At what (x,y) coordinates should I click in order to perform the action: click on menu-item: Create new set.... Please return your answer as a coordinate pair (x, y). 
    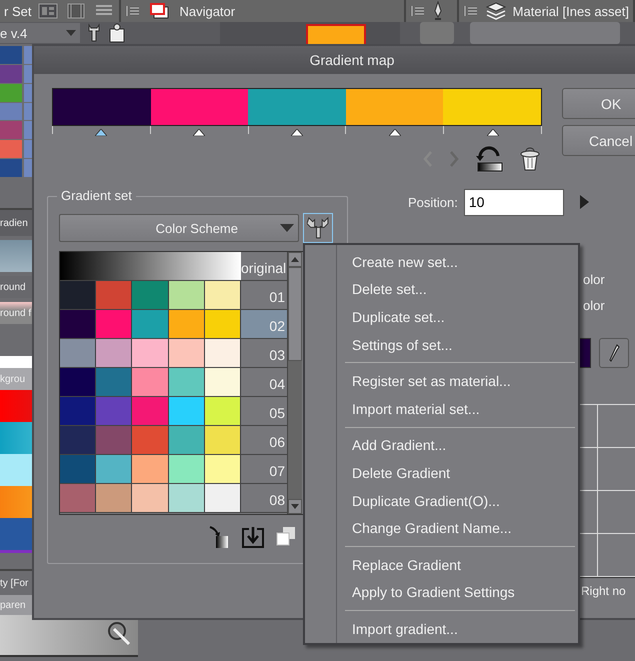
    Looking at the image, I should click on (441, 262).